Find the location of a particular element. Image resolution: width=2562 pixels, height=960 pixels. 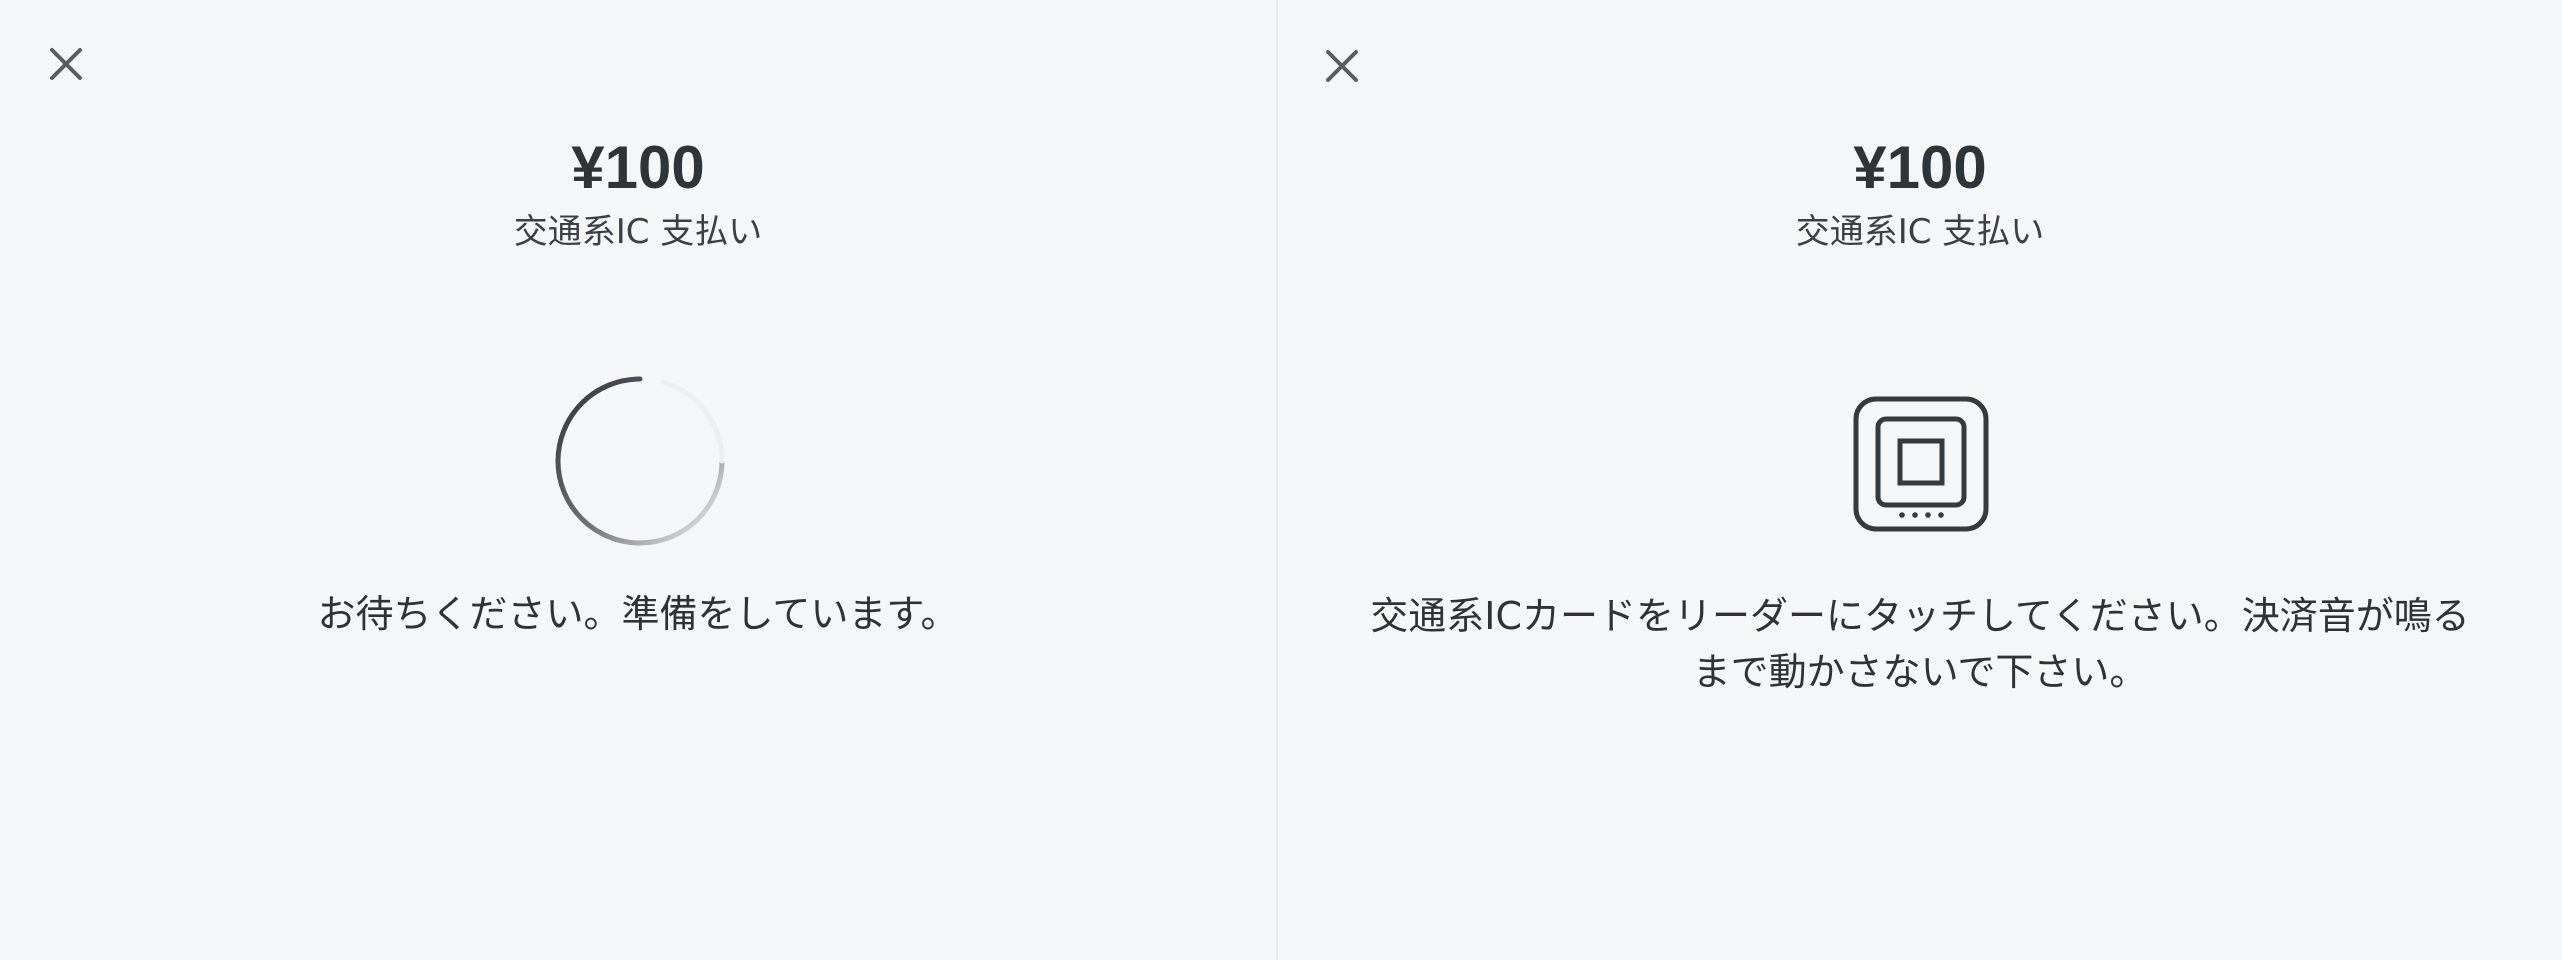

instruction-line-2: まで動かさないで下さい。 is located at coordinates (1920, 672).